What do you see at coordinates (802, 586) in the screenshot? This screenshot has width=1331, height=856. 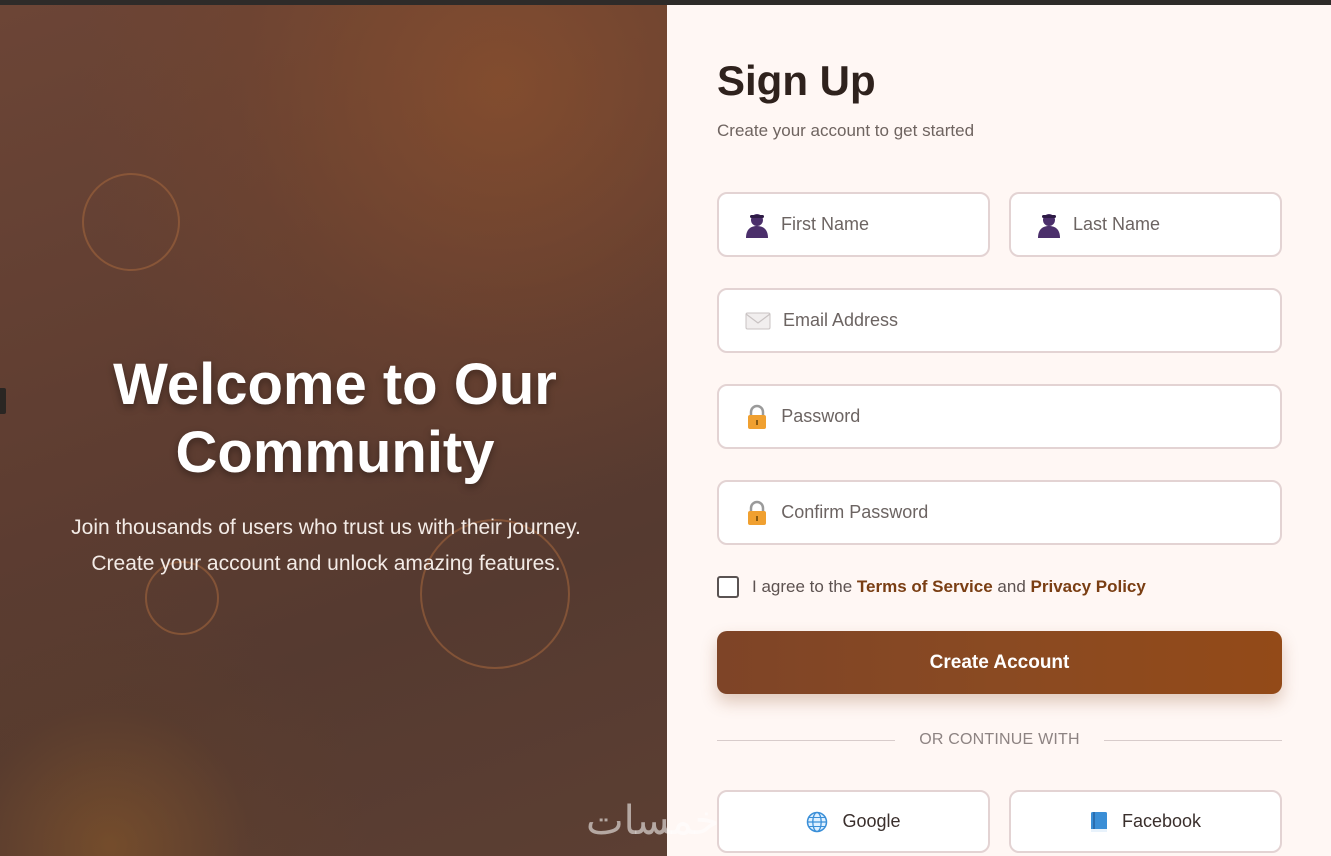 I see `agree-prefix-text: I agree to the` at bounding box center [802, 586].